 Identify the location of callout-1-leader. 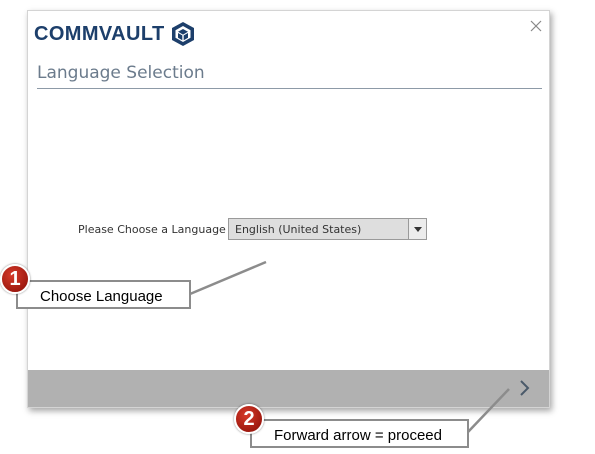
(228, 278).